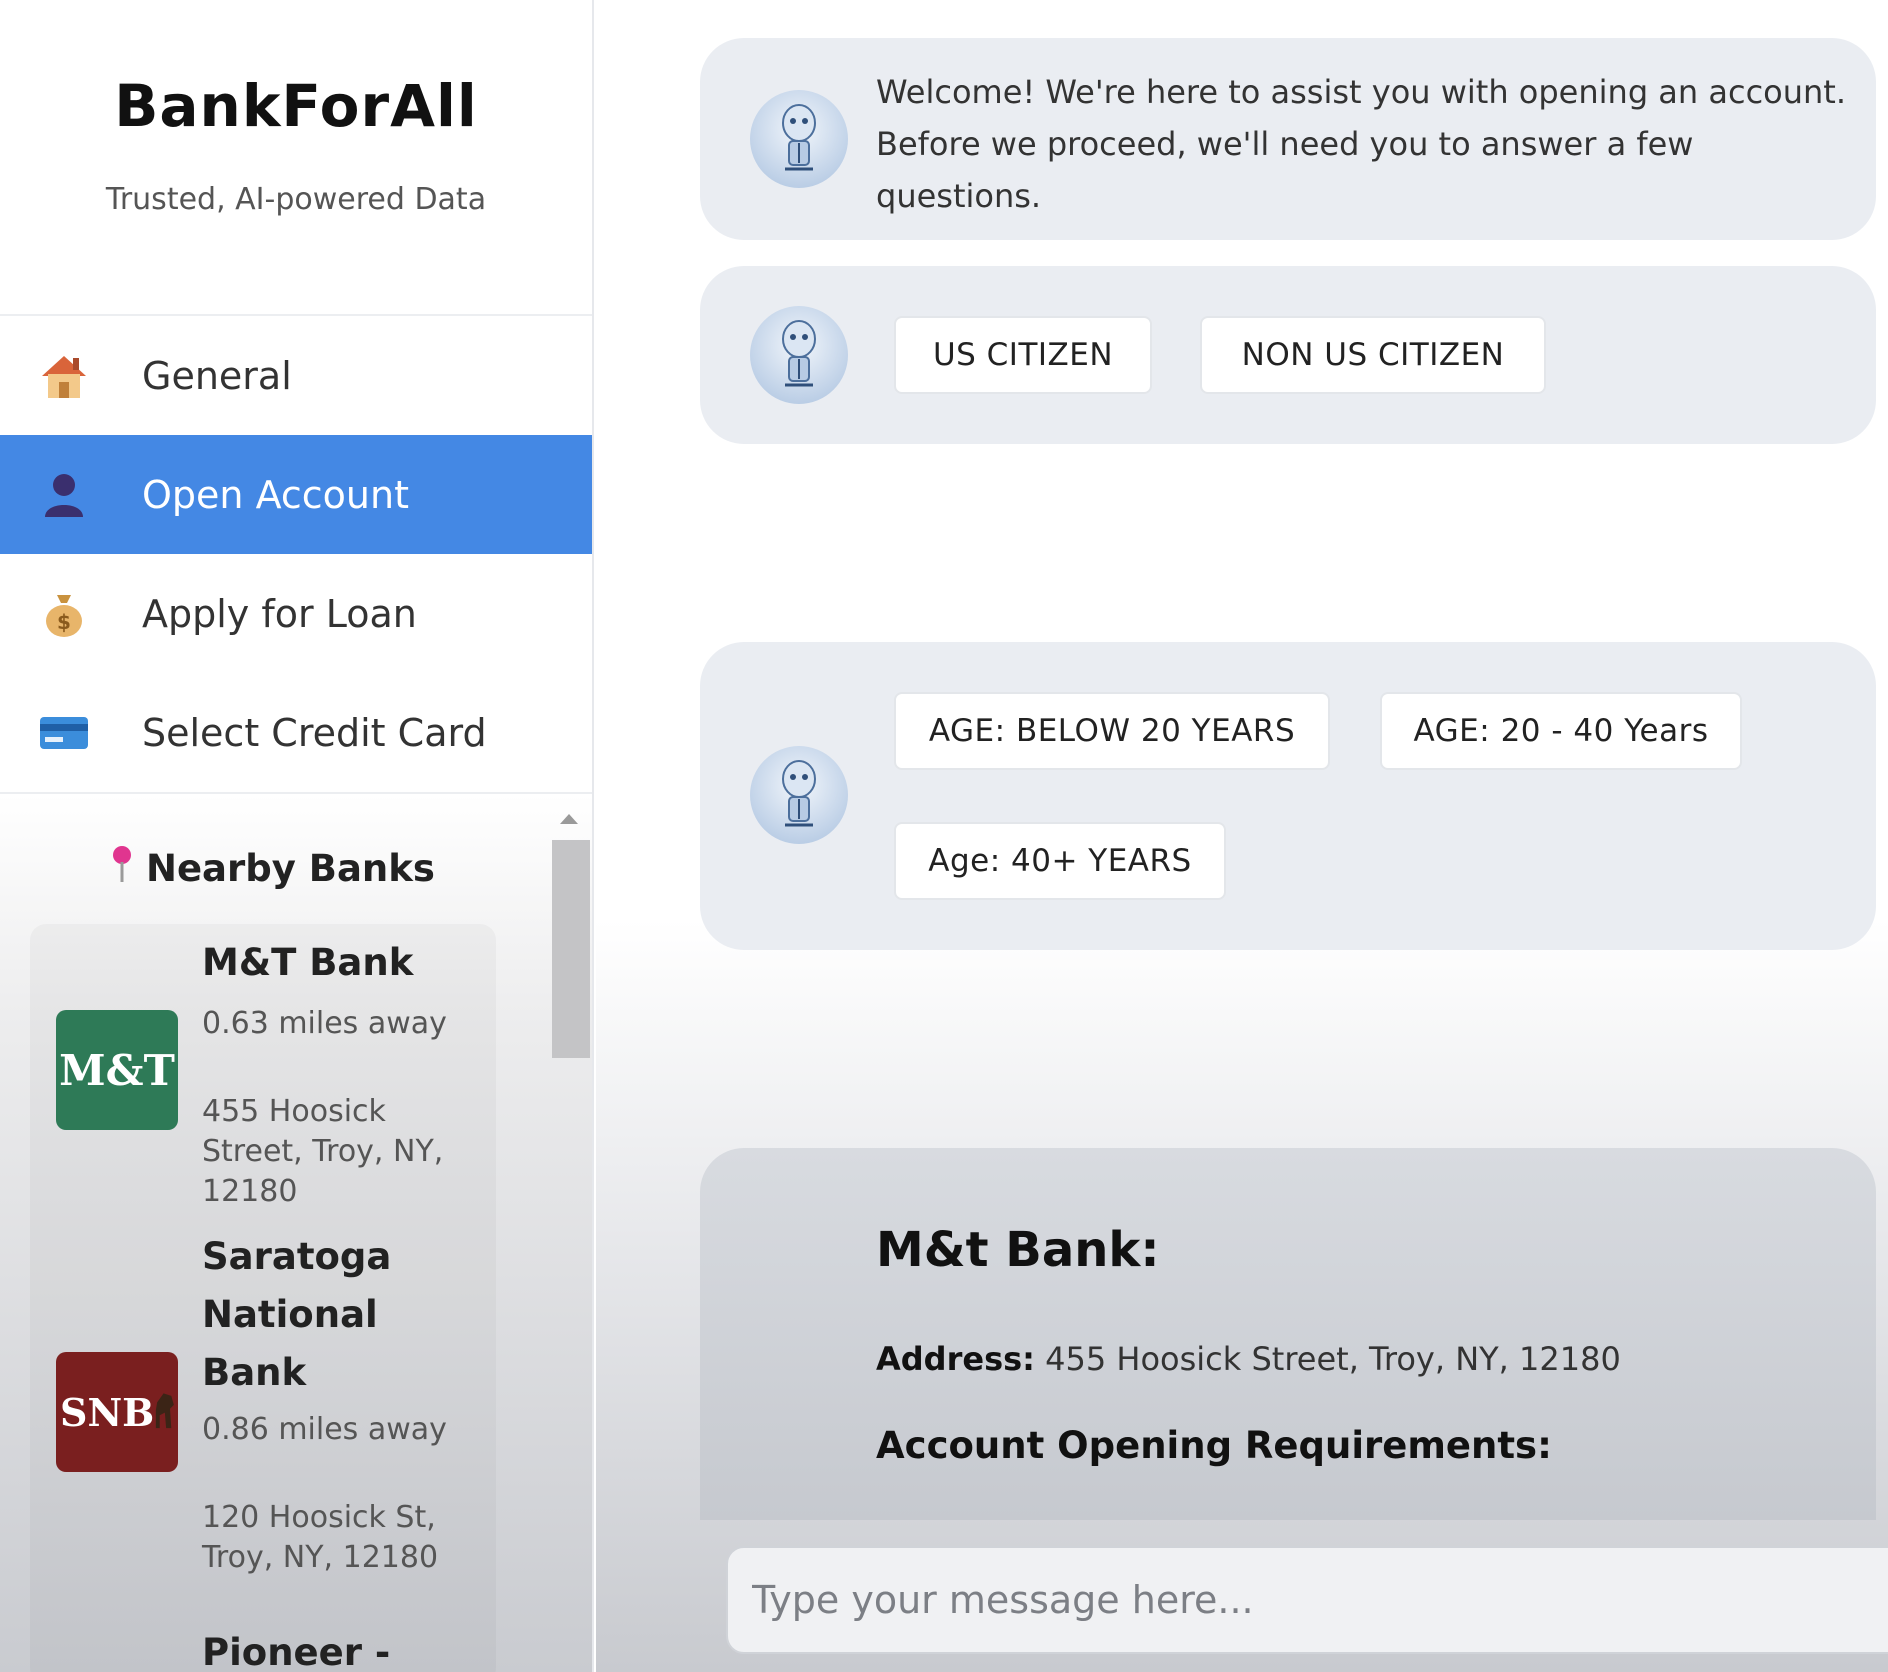 This screenshot has width=1888, height=1672. Describe the element at coordinates (1561, 731) in the screenshot. I see `age-20-40-button: AGE: 20 - 40 Years` at that location.